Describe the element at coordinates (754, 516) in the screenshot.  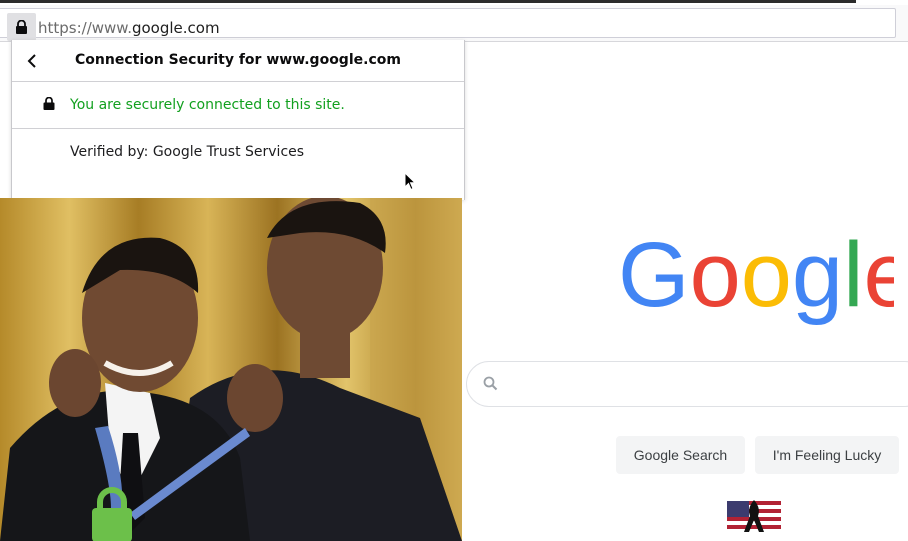
I see `flag-ribbon-icon` at that location.